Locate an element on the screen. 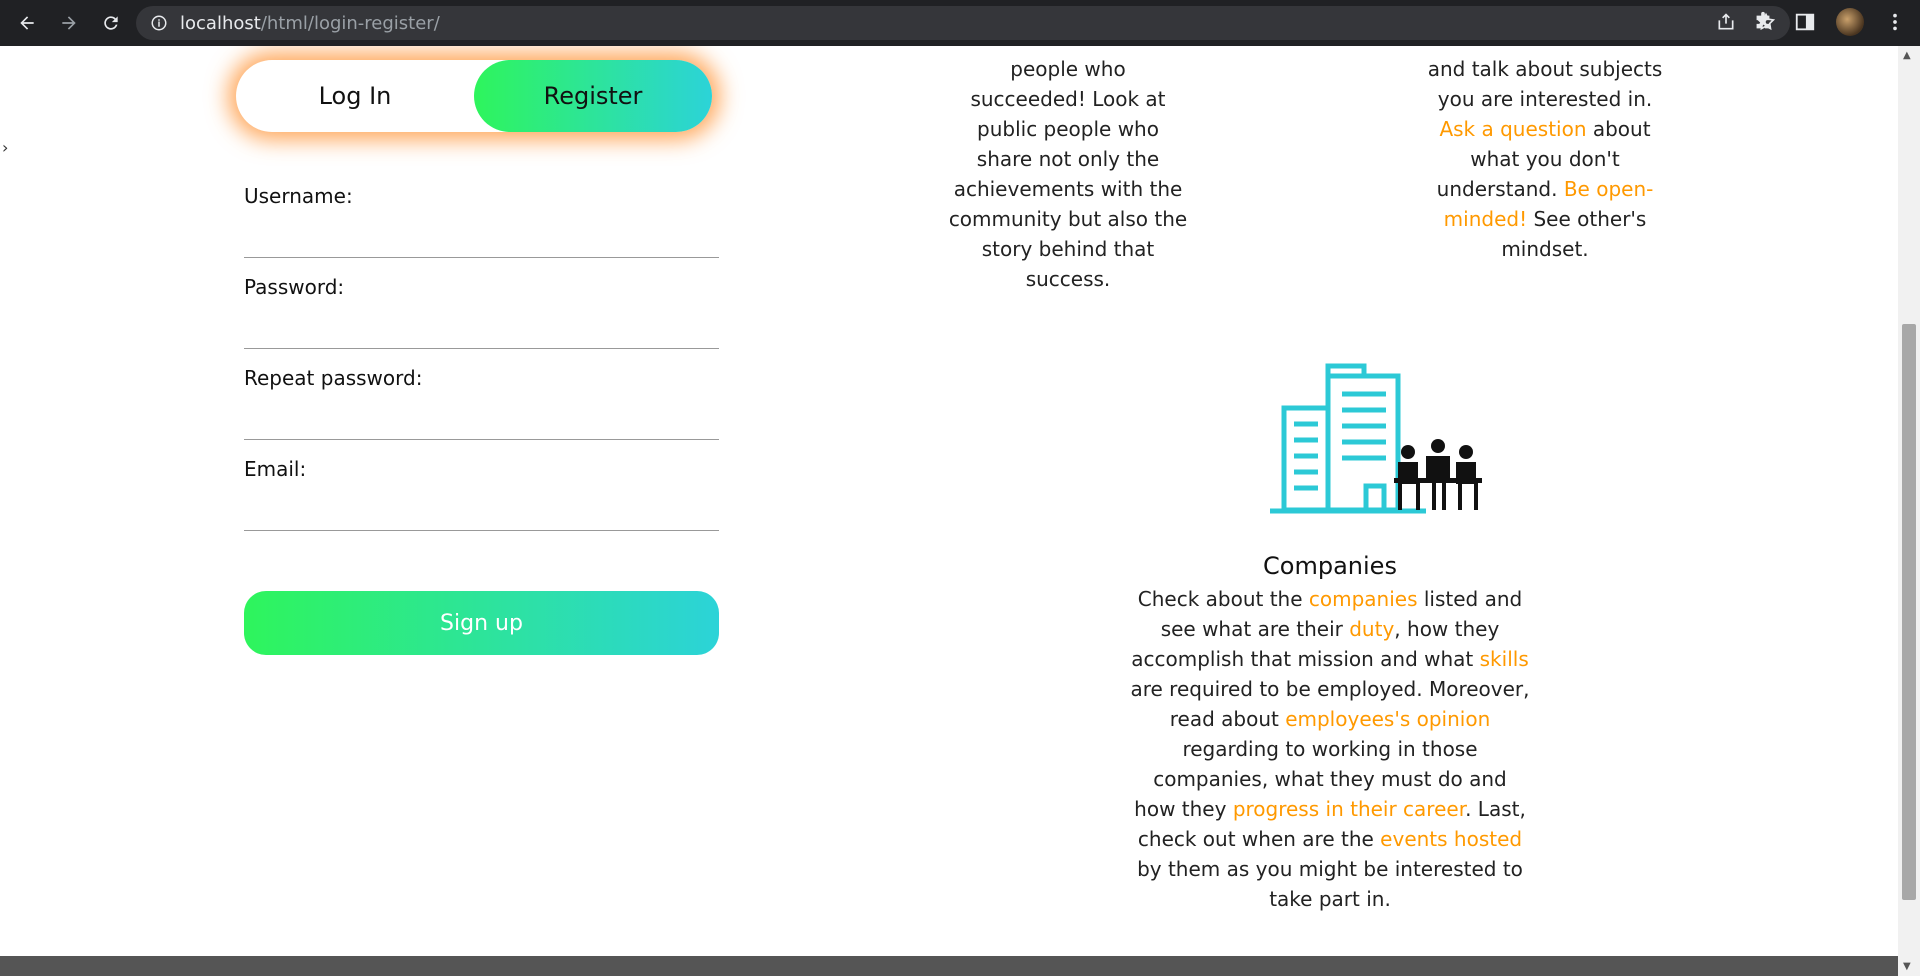 This screenshot has width=1920, height=976. text-line: understand. Be open- is located at coordinates (1545, 189).